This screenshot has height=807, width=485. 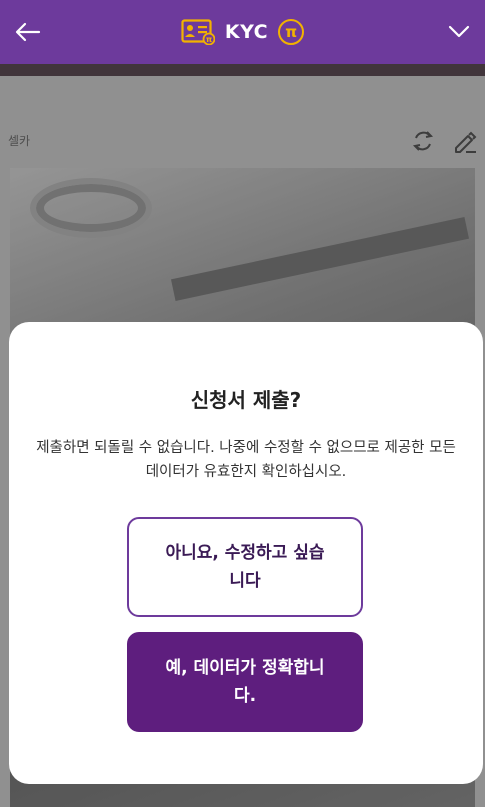 What do you see at coordinates (246, 32) in the screenshot?
I see `page-title: KYC` at bounding box center [246, 32].